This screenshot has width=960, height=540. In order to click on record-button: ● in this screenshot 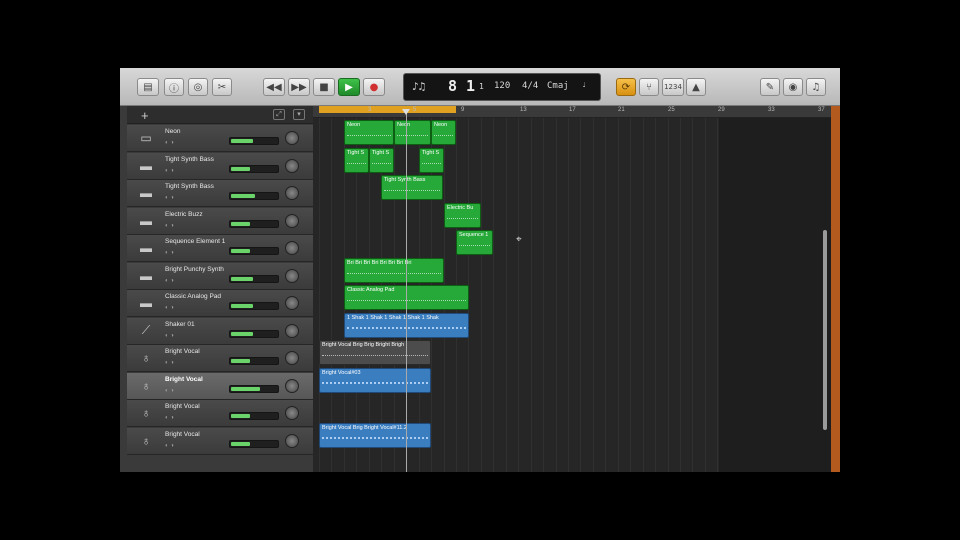, I will do `click(374, 87)`.